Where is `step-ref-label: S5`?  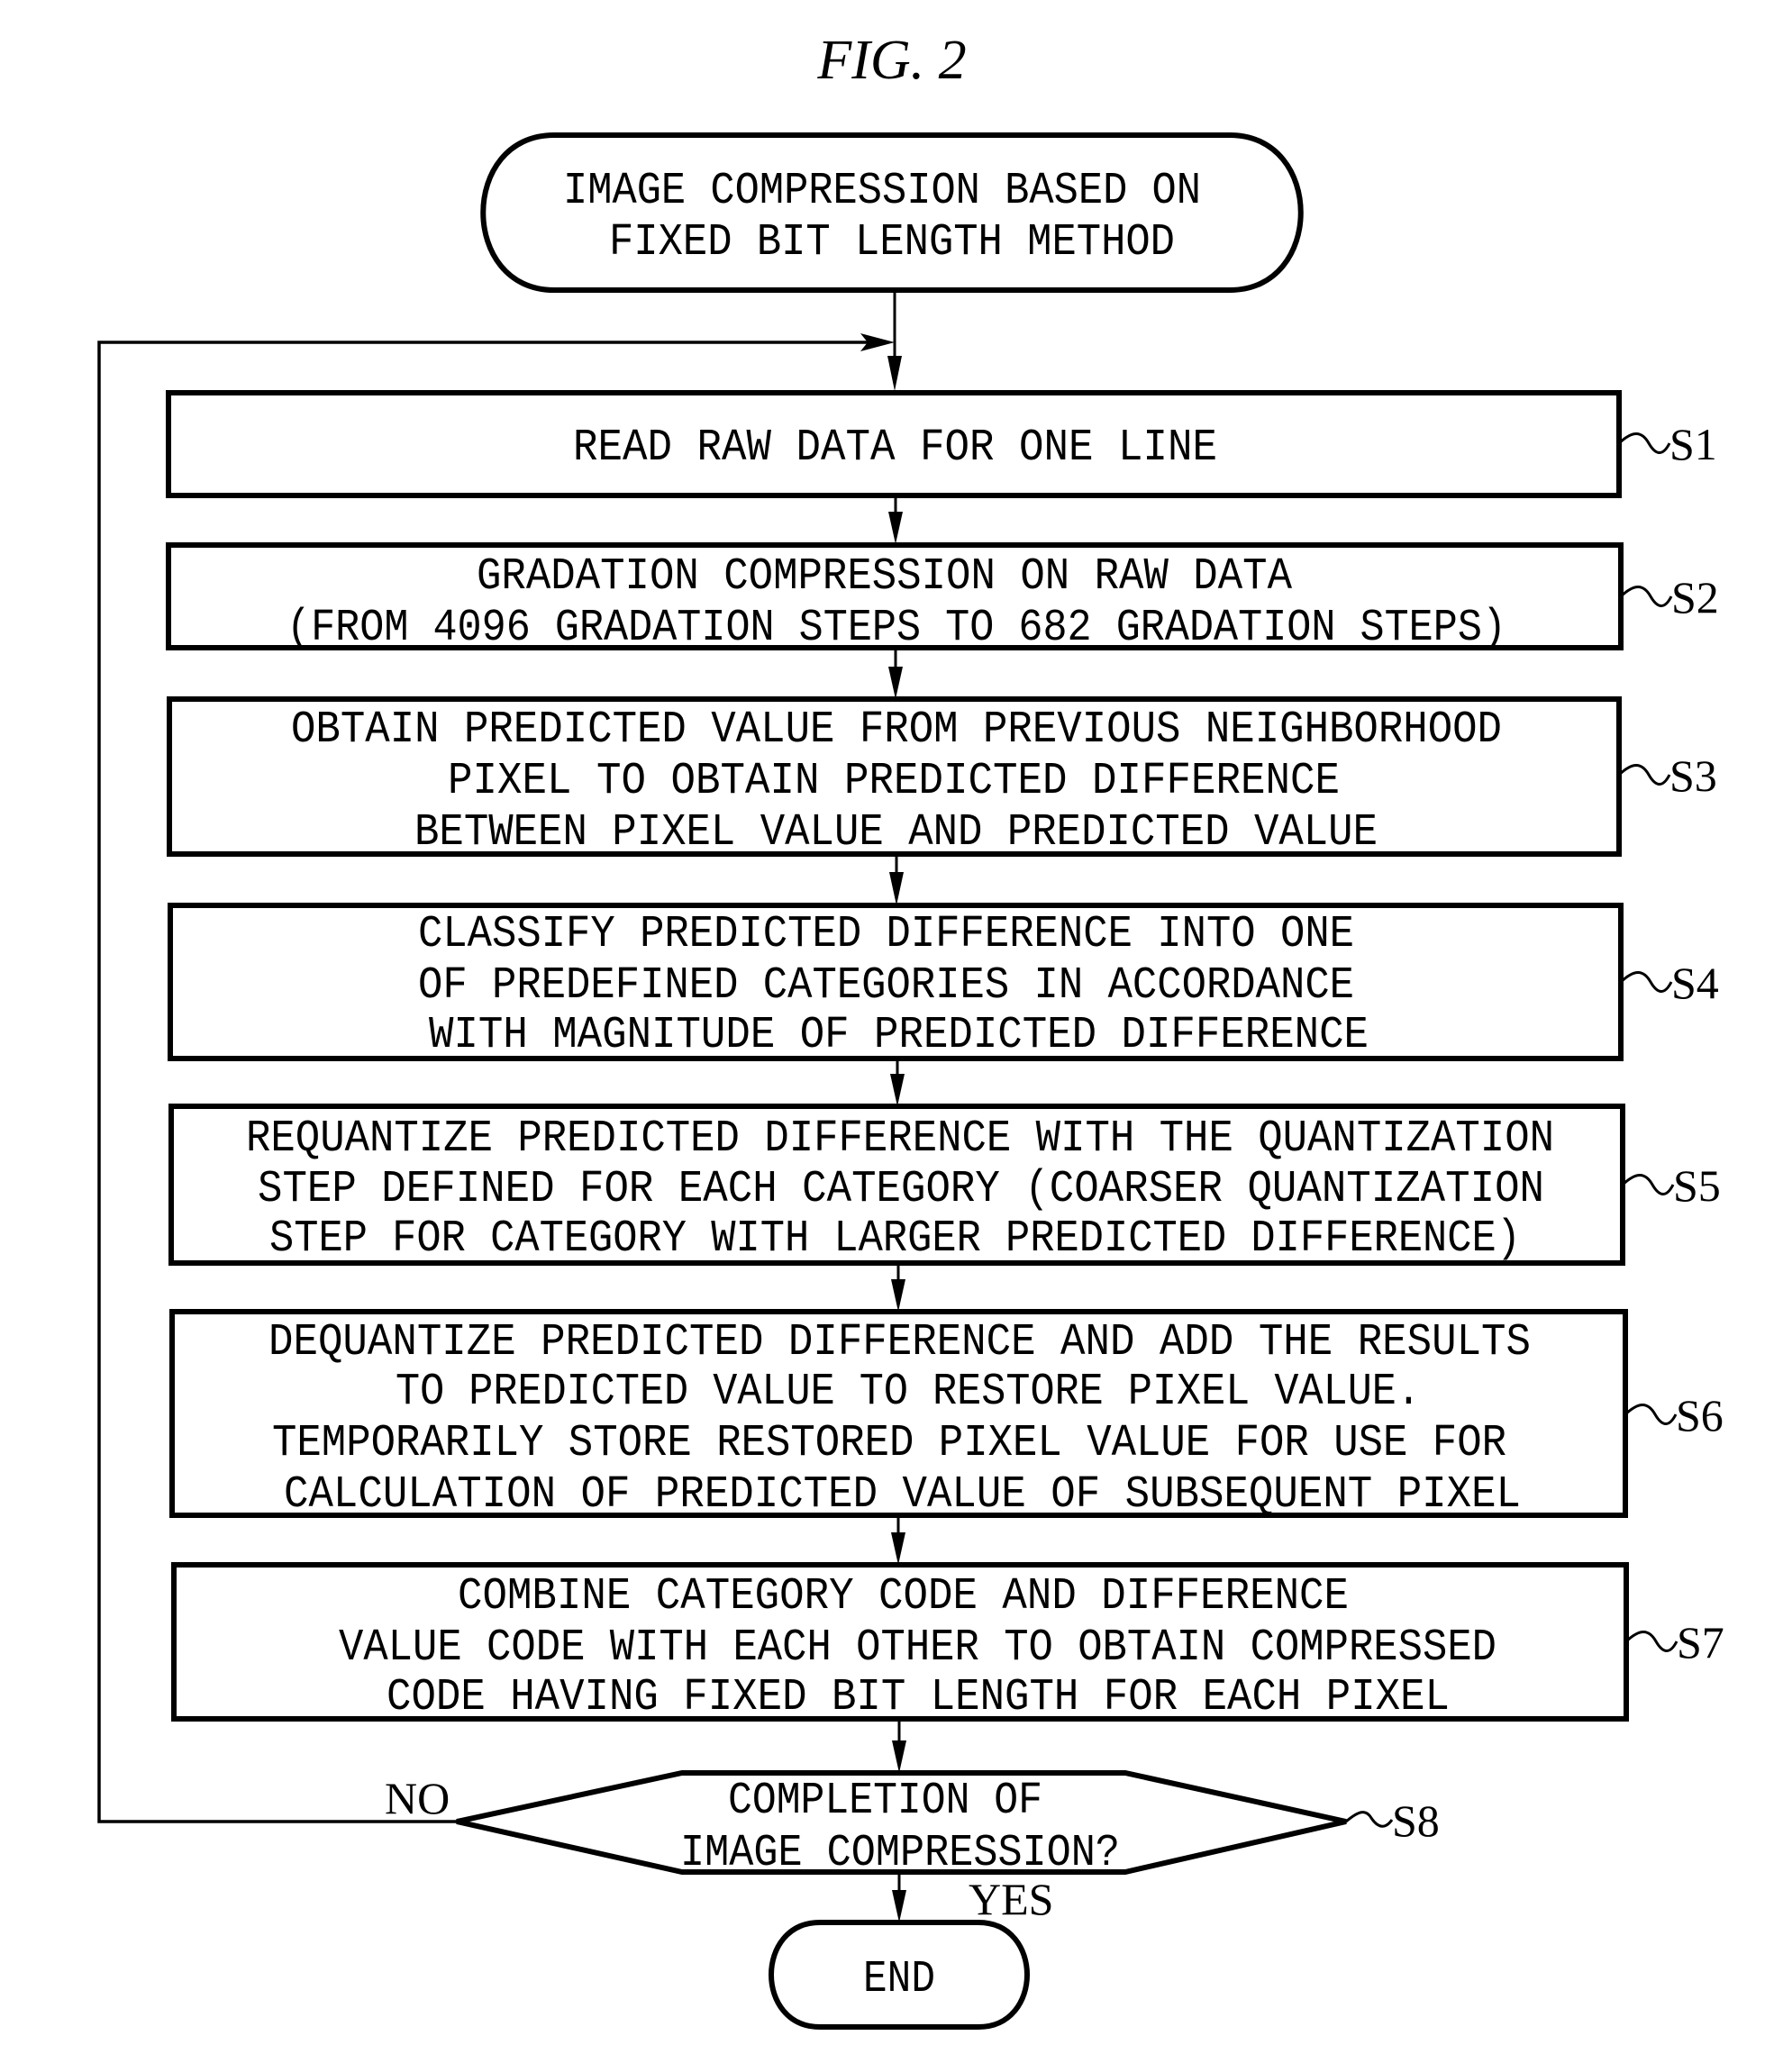
step-ref-label: S5 is located at coordinates (1697, 1185).